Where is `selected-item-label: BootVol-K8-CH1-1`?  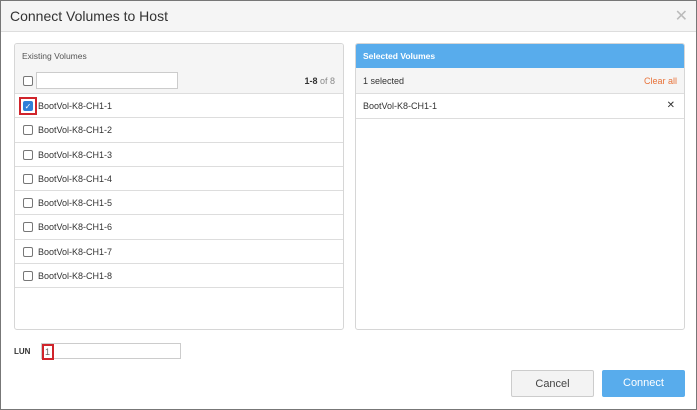 selected-item-label: BootVol-K8-CH1-1 is located at coordinates (400, 106).